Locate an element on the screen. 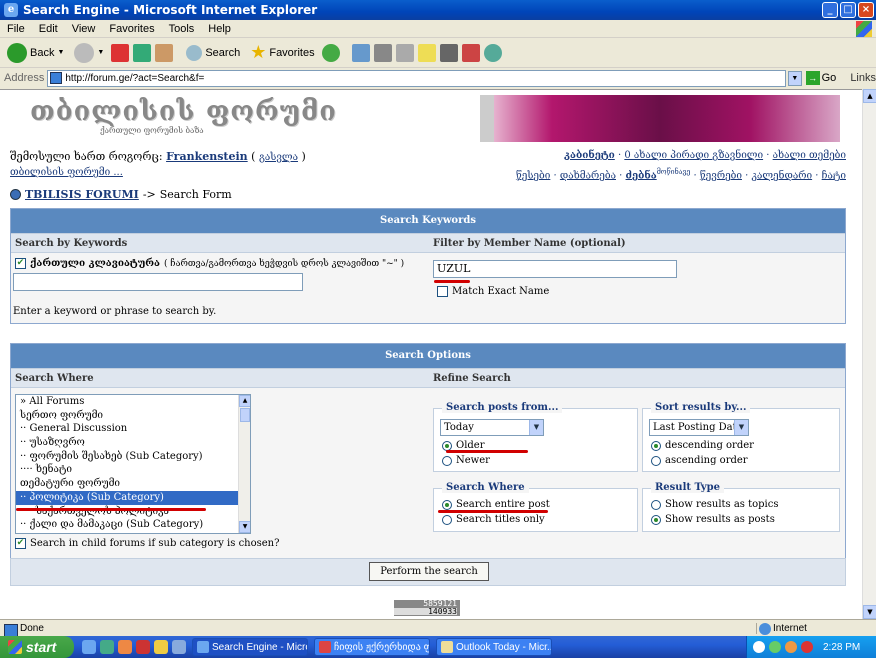 The image size is (876, 658). firefox-icon is located at coordinates (125, 647).